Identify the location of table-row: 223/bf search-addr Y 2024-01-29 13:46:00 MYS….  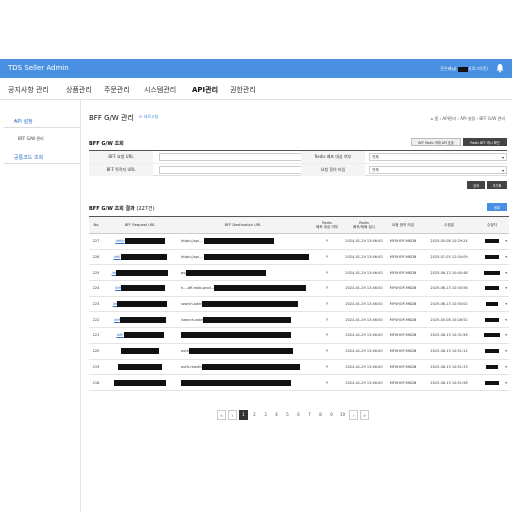
(299, 305).